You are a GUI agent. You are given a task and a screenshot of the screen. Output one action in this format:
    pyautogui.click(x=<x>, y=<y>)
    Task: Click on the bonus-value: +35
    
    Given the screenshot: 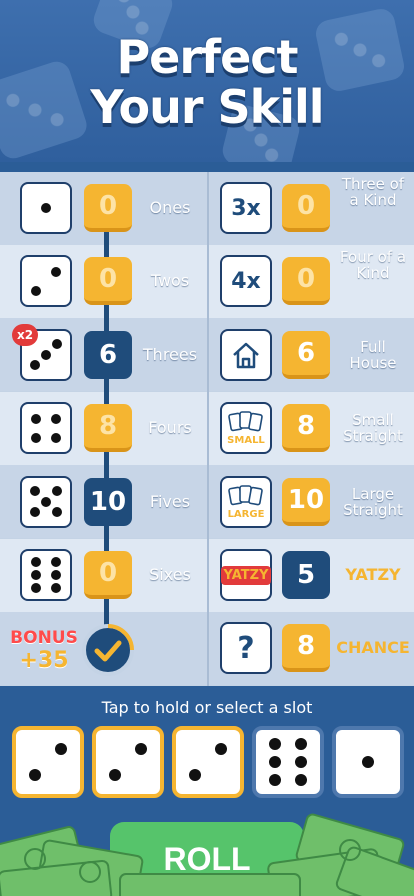 What is the action you would take?
    pyautogui.click(x=44, y=660)
    